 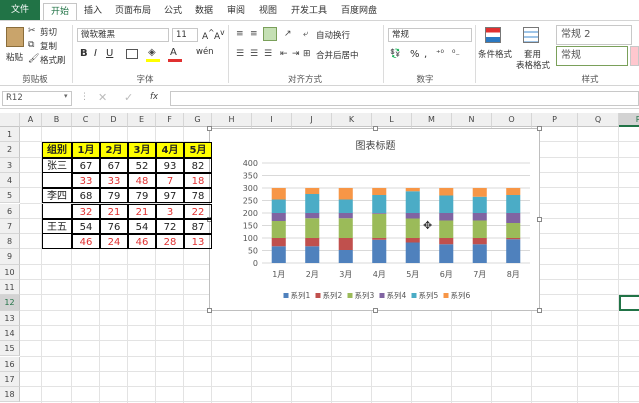 What do you see at coordinates (10, 120) in the screenshot?
I see `select-all-corner` at bounding box center [10, 120].